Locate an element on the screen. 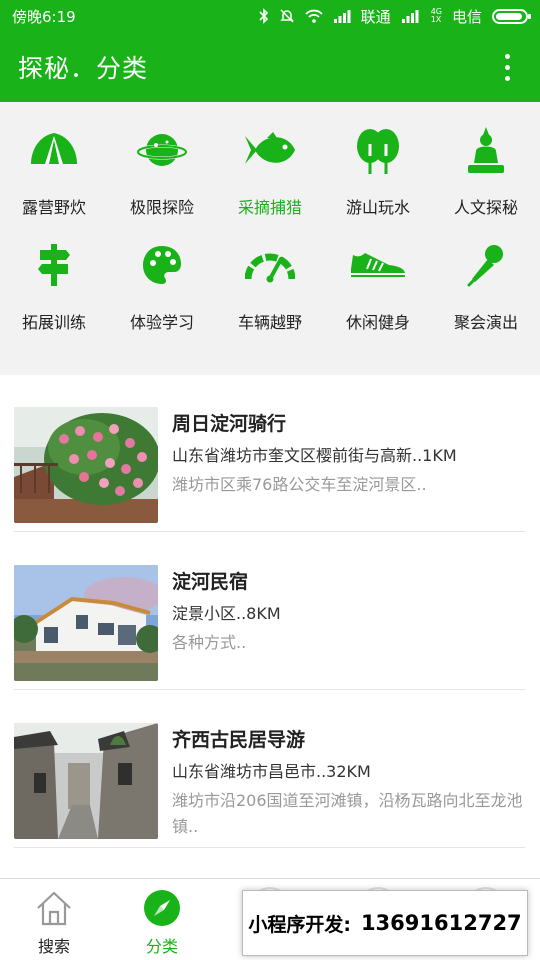 The image size is (540, 960). fish-icon is located at coordinates (270, 150).